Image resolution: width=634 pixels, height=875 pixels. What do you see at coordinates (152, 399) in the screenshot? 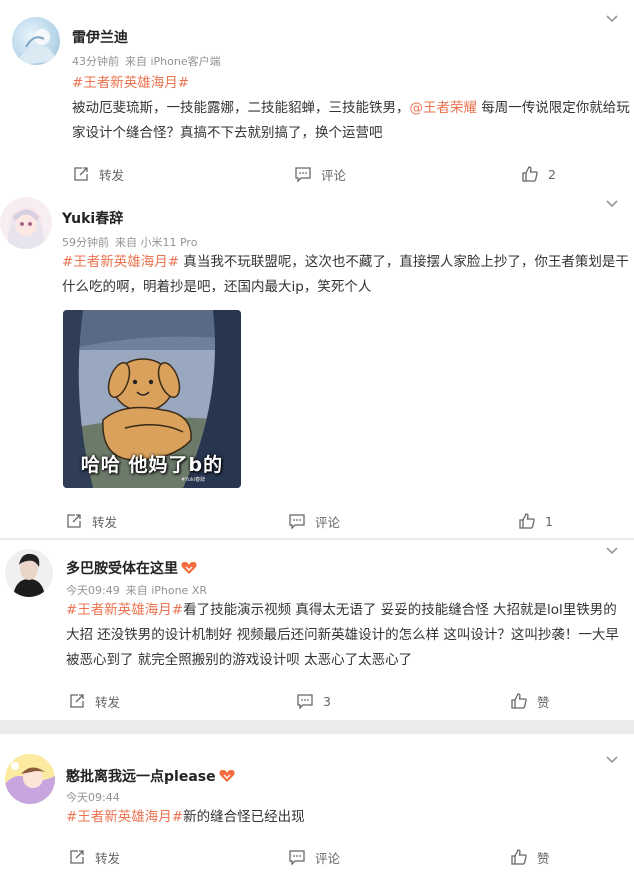
I see `post-image: 哈哈 他妈了b的 #Yuki春辞` at bounding box center [152, 399].